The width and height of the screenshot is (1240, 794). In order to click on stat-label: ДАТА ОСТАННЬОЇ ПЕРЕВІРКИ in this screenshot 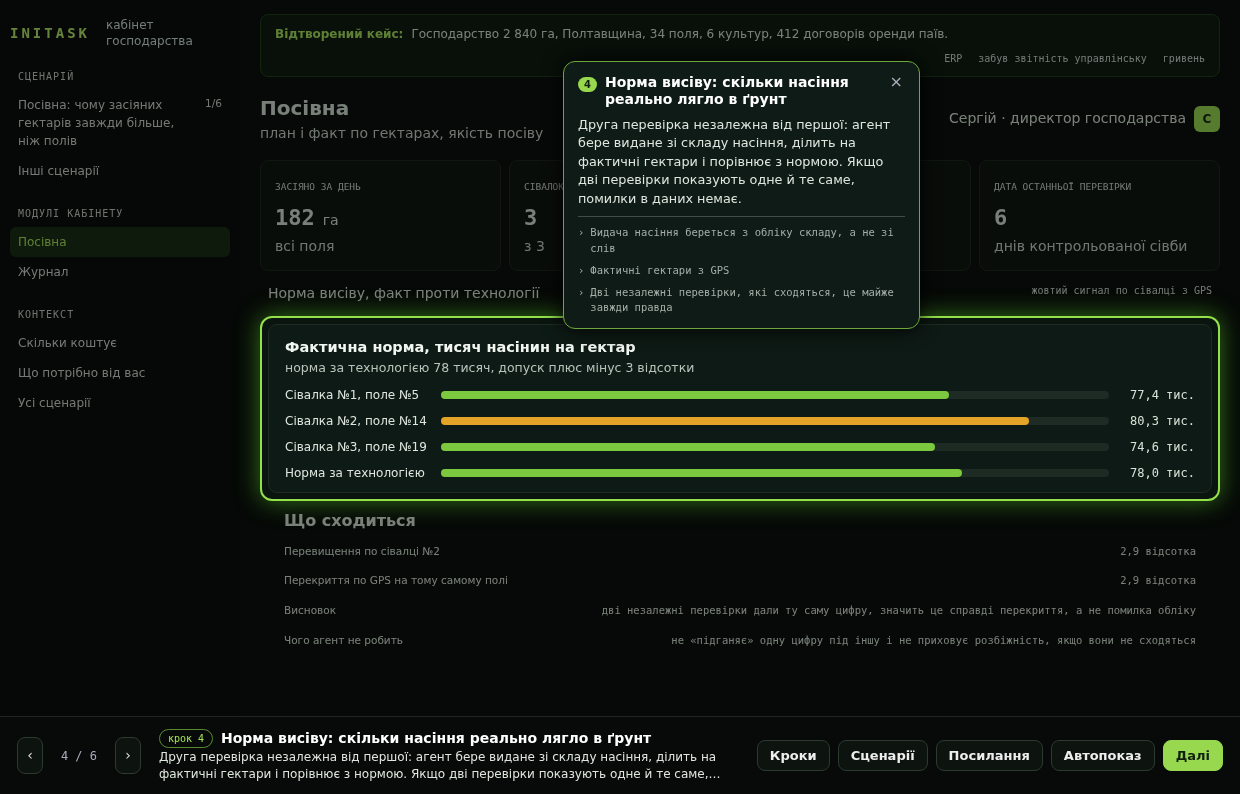, I will do `click(1063, 187)`.